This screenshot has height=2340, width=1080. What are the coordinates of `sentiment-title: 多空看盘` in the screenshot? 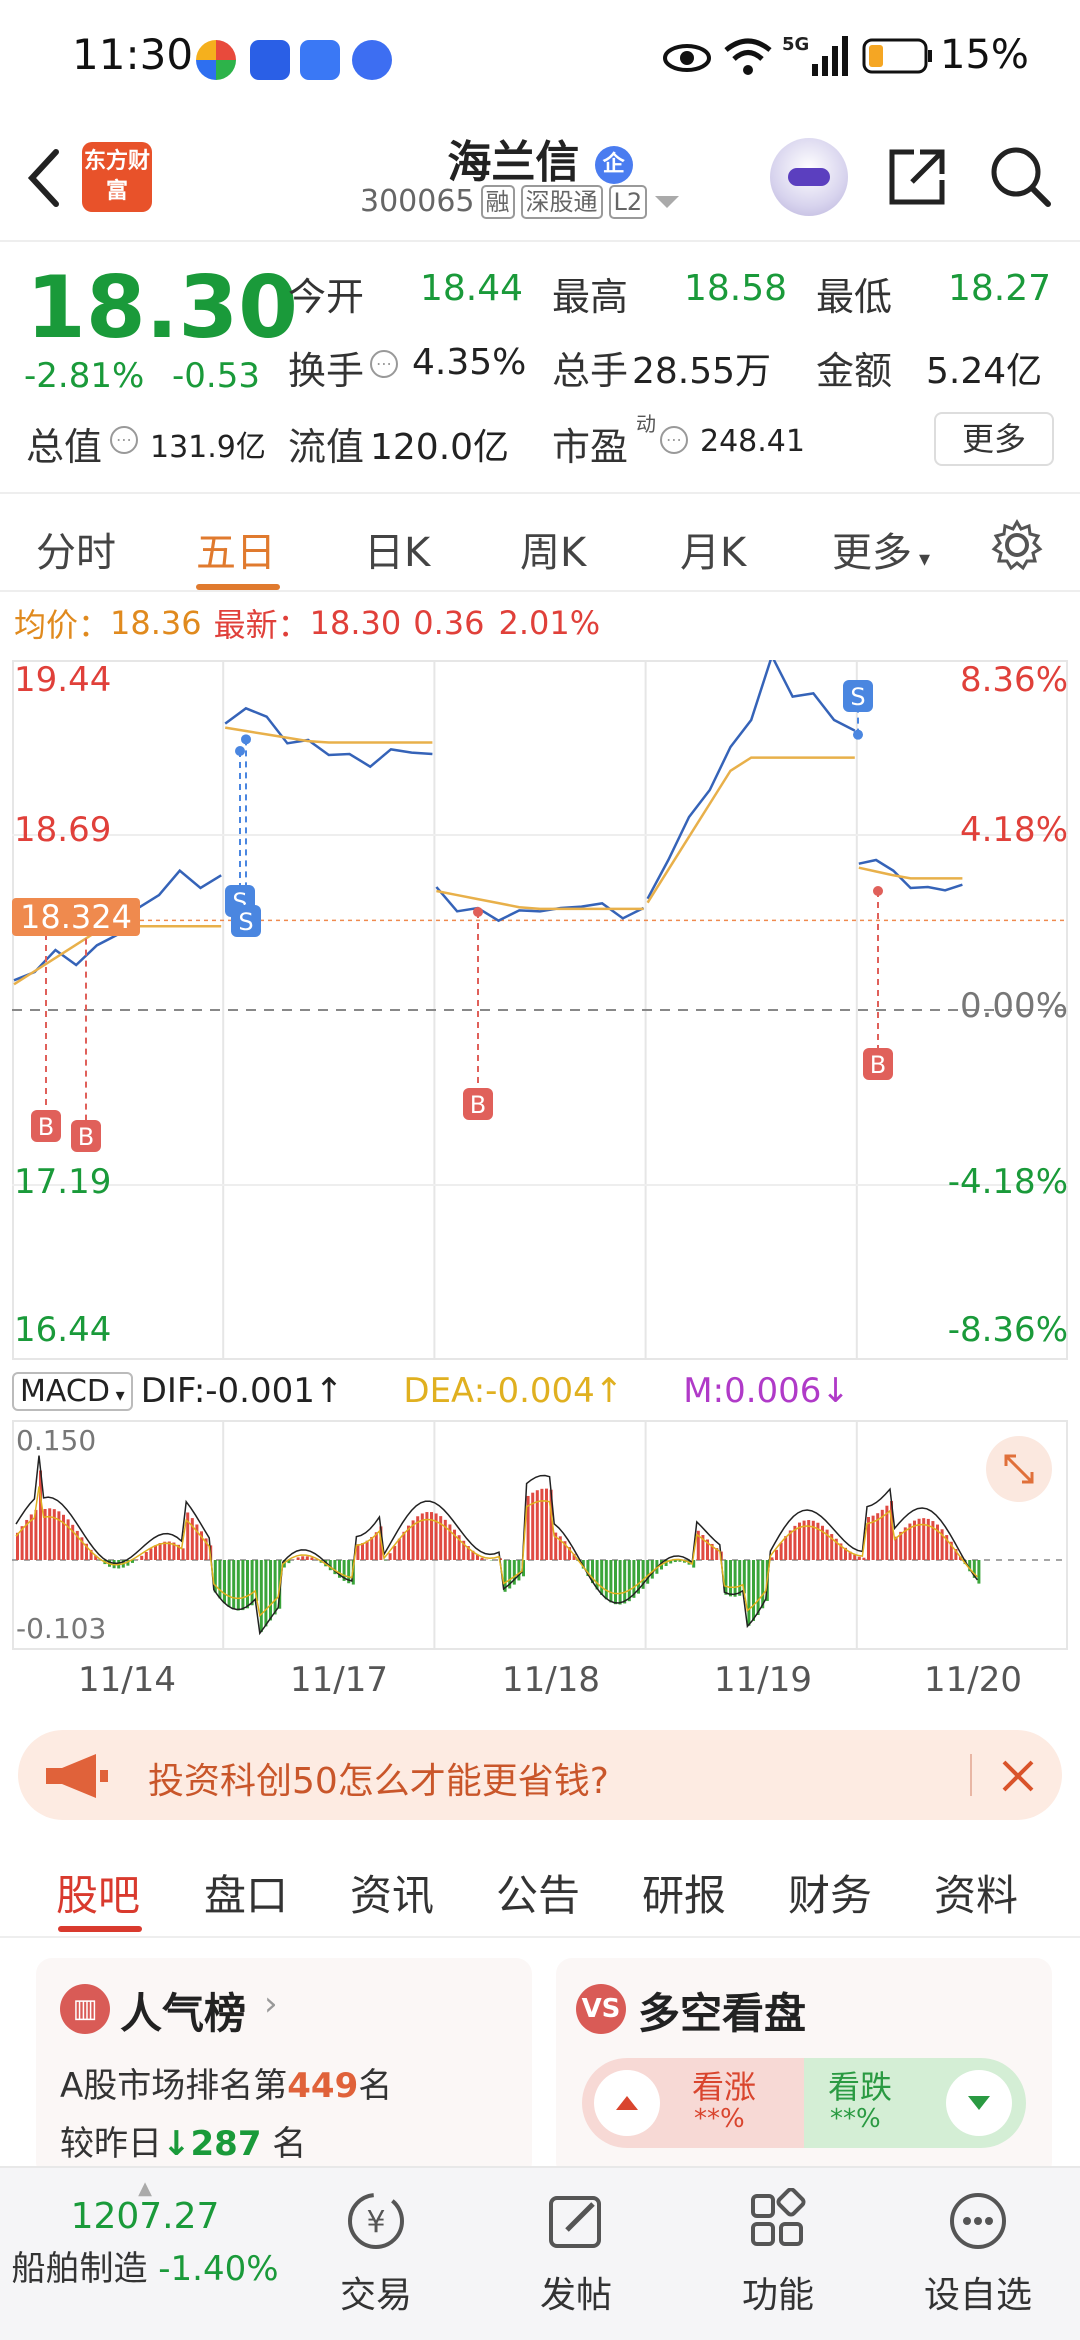 It's located at (722, 2013).